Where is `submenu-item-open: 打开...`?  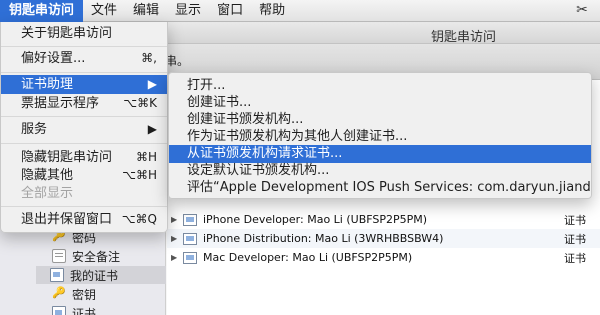
submenu-item-open: 打开... is located at coordinates (380, 86).